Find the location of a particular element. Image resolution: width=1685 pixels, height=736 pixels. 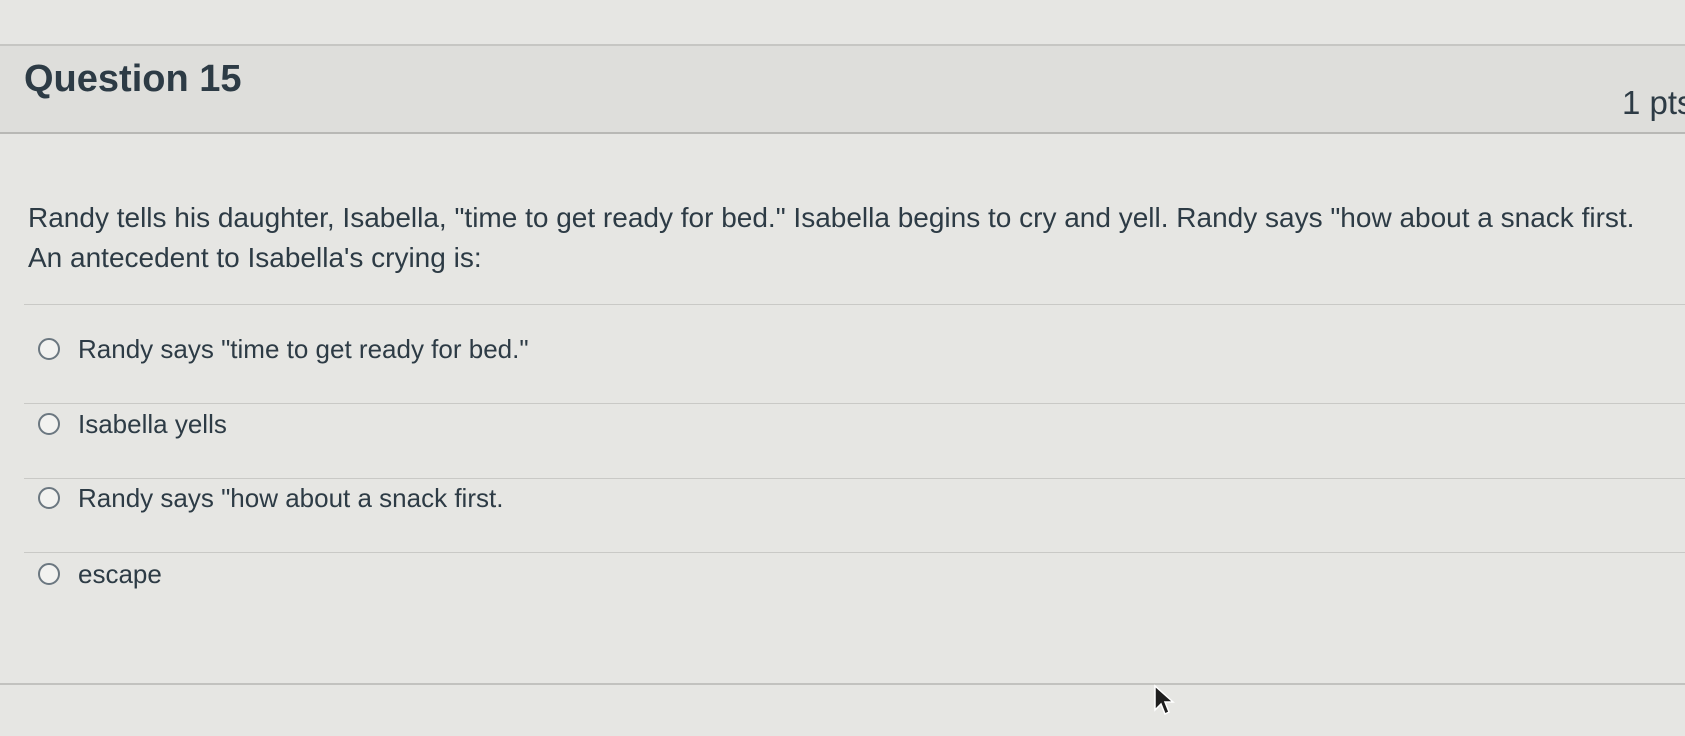

mouse-pointer-icon is located at coordinates (1164, 700).